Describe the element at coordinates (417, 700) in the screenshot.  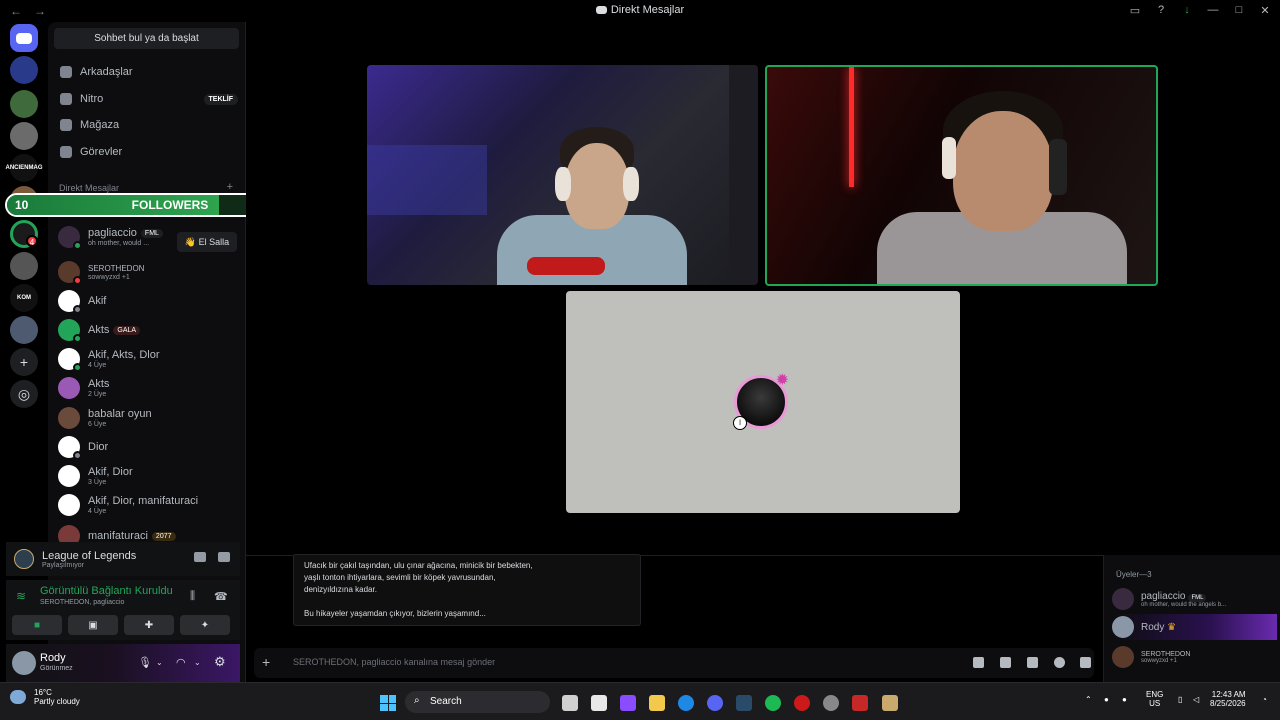
I see `search-icon: ⌕` at that location.